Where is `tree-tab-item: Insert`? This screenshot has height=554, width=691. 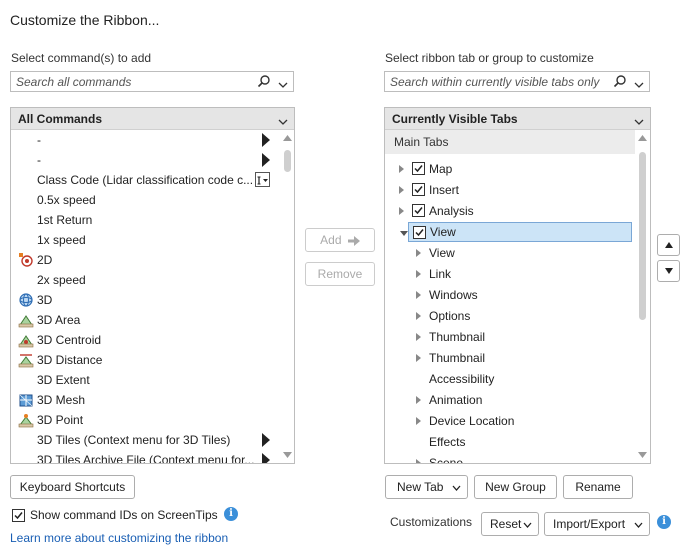 tree-tab-item: Insert is located at coordinates (510, 190).